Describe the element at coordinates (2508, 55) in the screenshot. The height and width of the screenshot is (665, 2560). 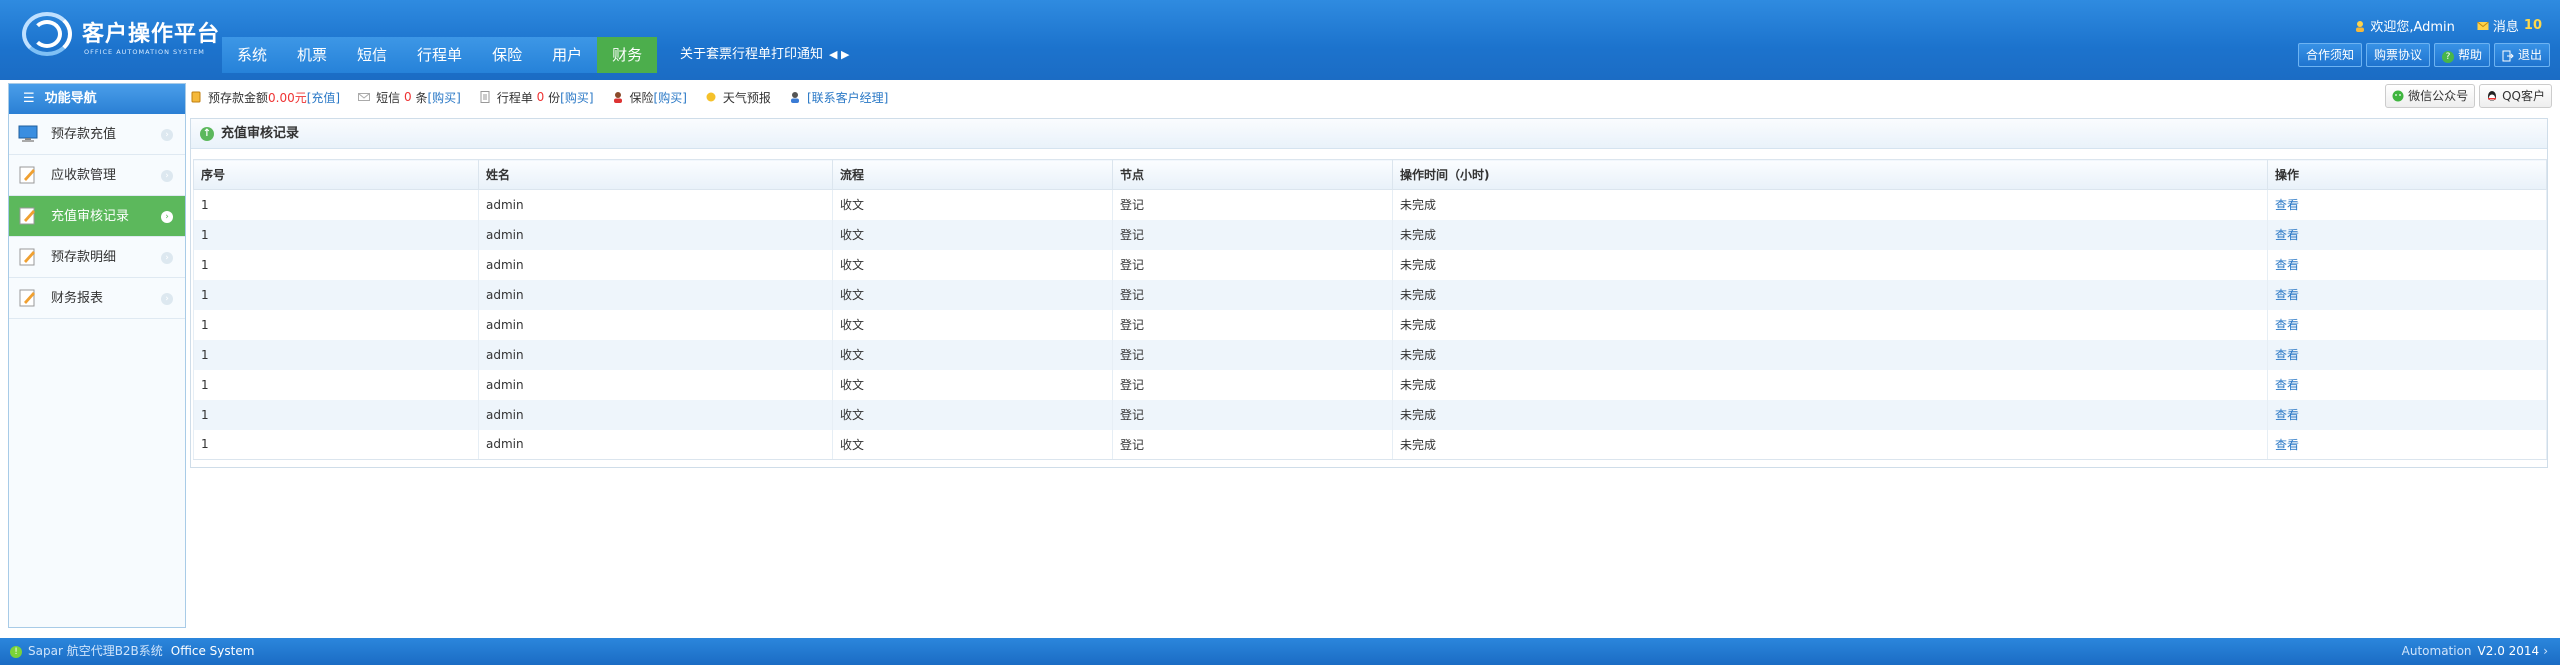
I see `logout-icon` at that location.